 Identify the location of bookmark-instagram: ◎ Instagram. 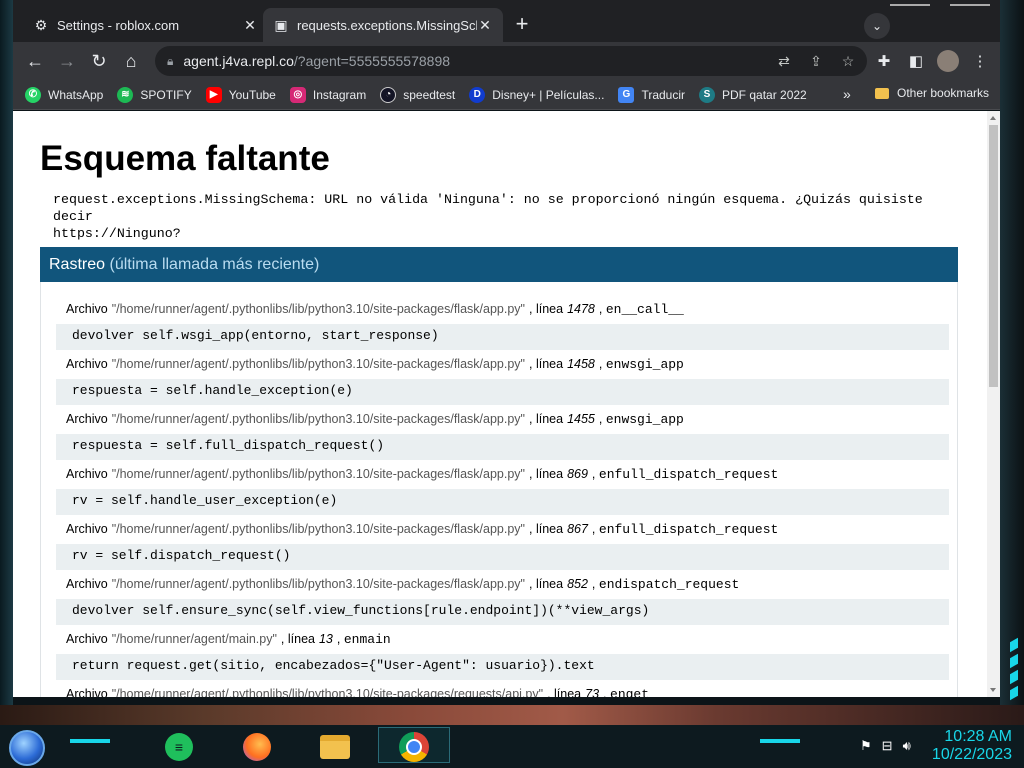
(327, 94).